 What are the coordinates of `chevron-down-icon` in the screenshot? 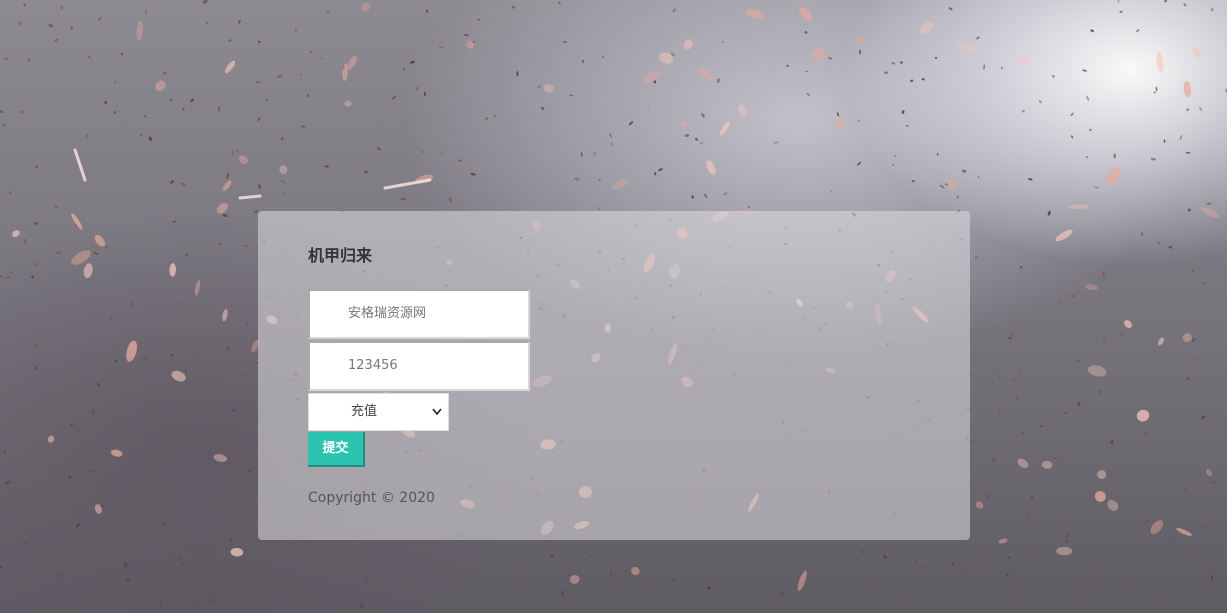 It's located at (437, 419).